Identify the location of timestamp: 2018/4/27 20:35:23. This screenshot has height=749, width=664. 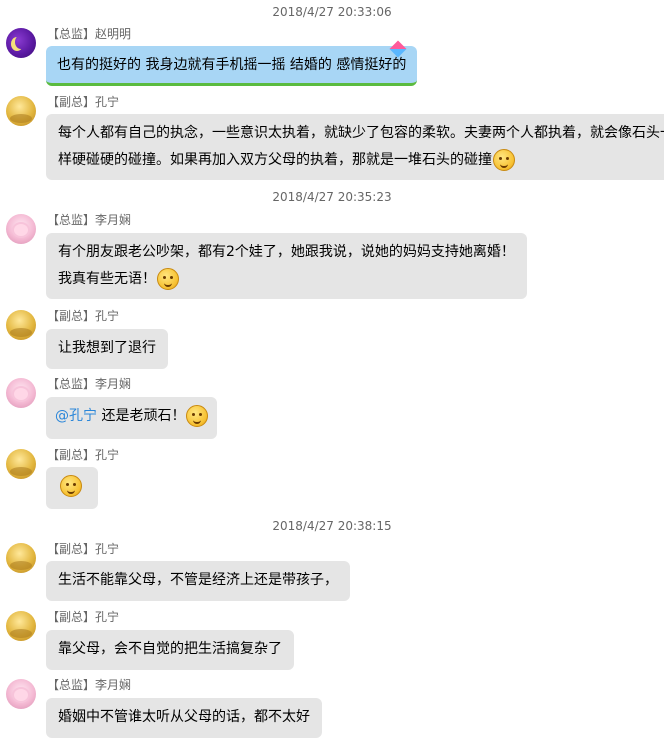
(332, 197).